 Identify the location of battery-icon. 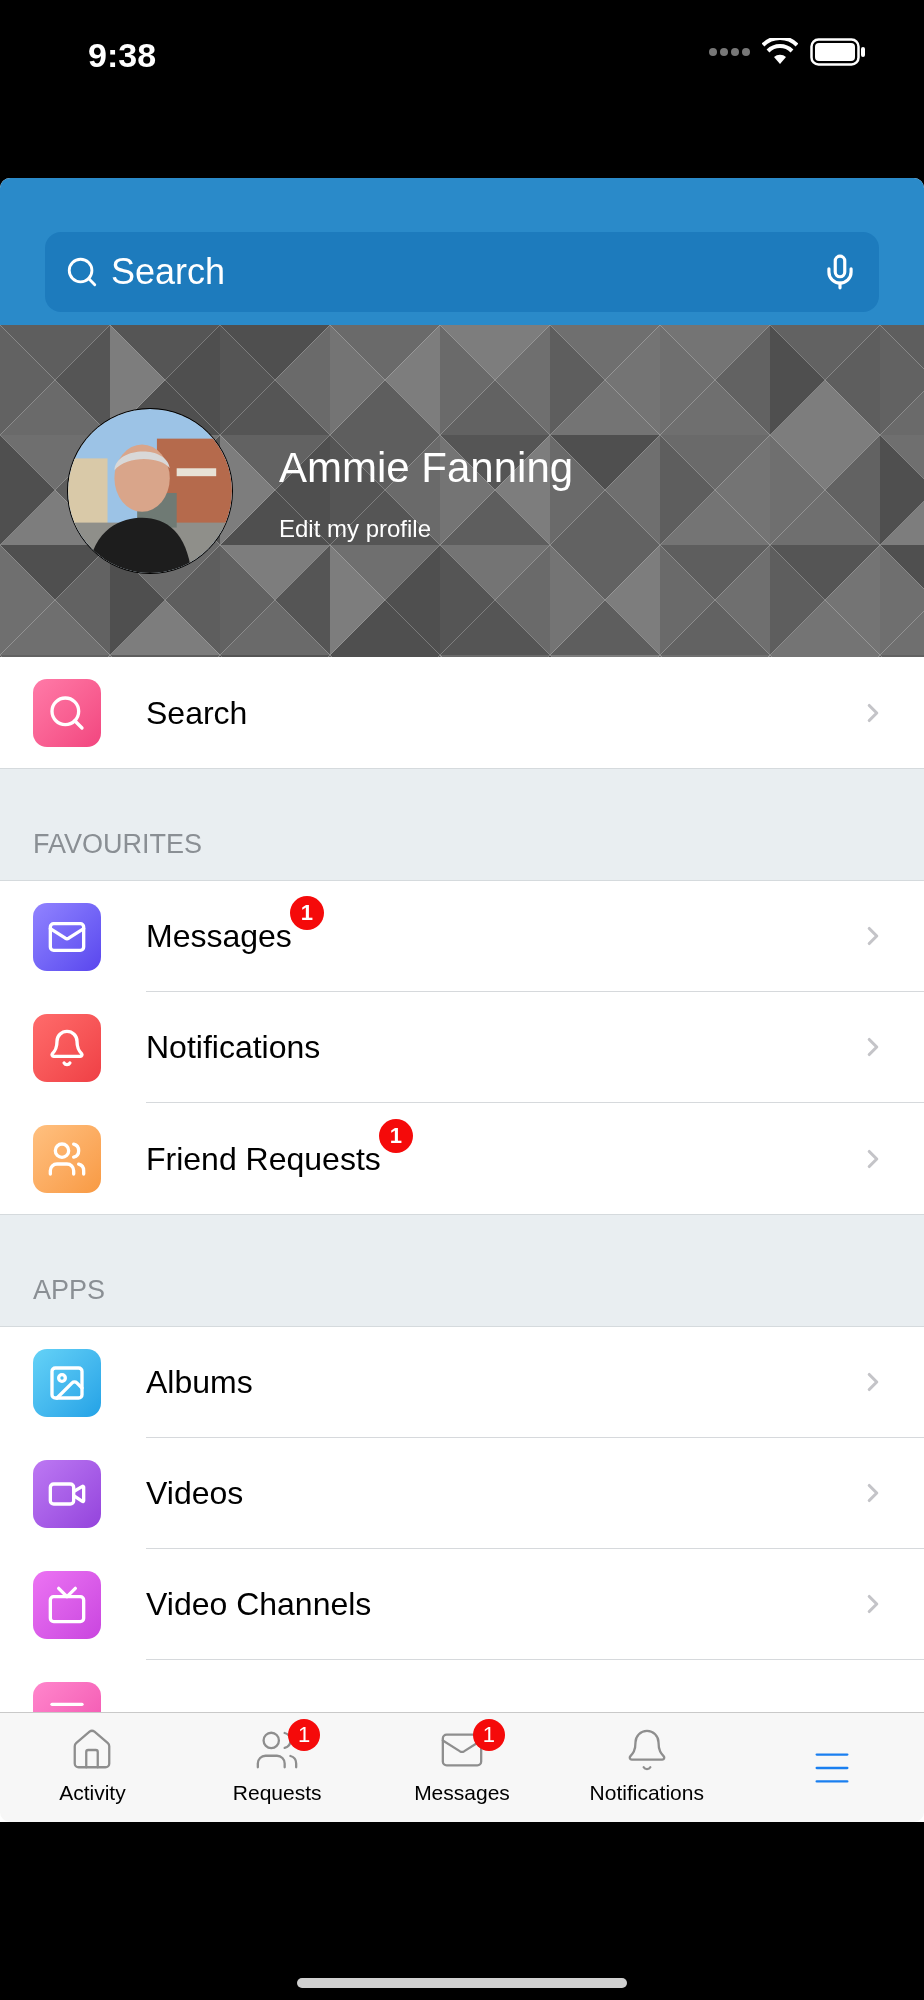
(838, 52).